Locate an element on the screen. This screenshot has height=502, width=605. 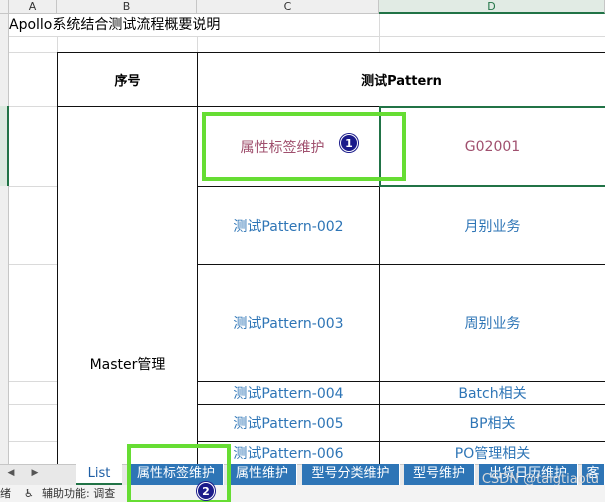
tab-scroll-right-icon: ▶ is located at coordinates (35, 473).